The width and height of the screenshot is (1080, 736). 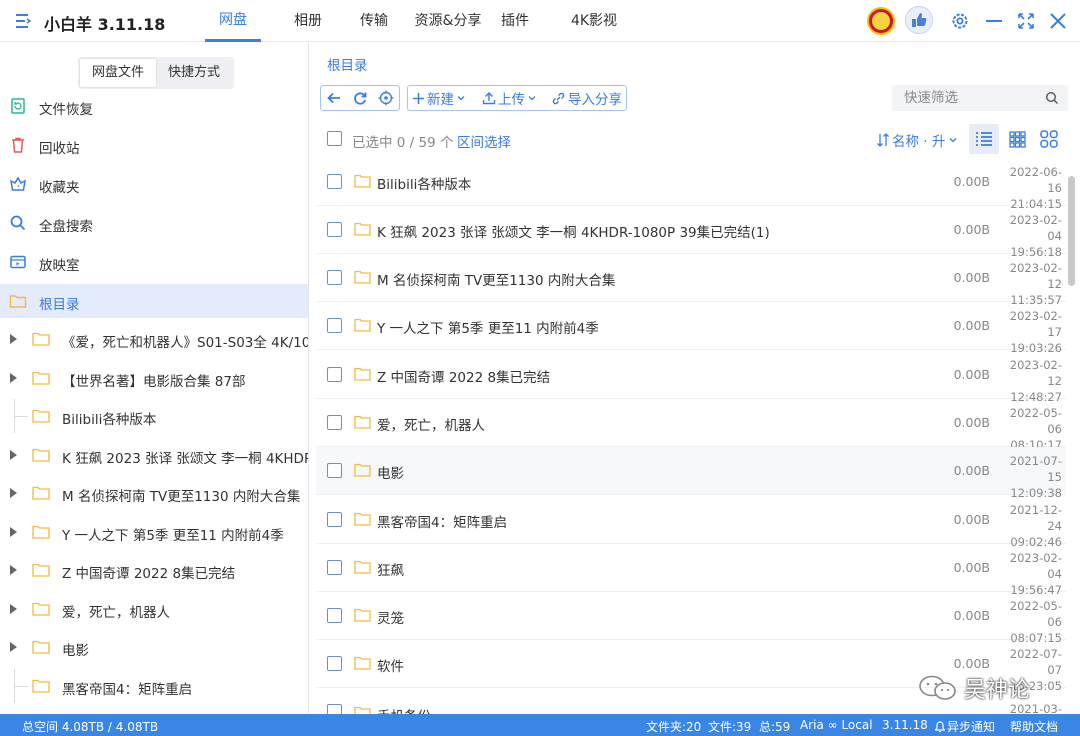 I want to click on tab-album: 相册, so click(x=308, y=21).